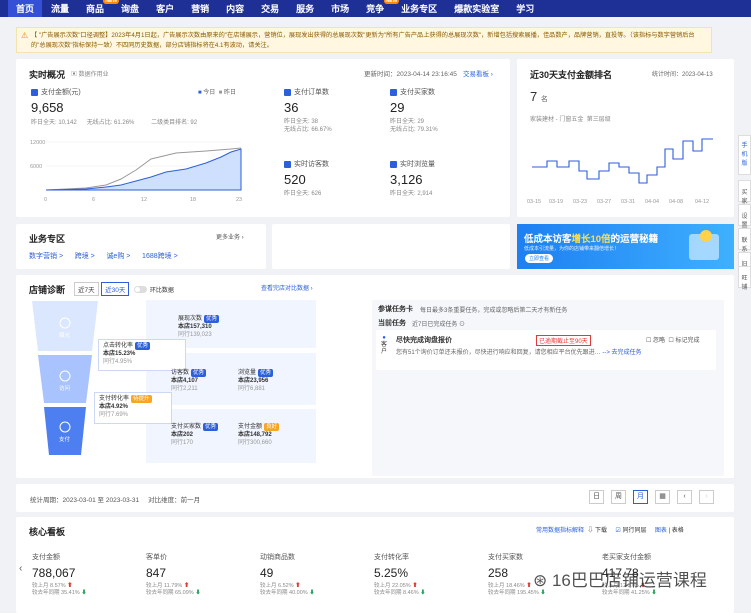 The height and width of the screenshot is (613, 751). What do you see at coordinates (64, 388) in the screenshot?
I see `funnel-label: 访问` at bounding box center [64, 388].